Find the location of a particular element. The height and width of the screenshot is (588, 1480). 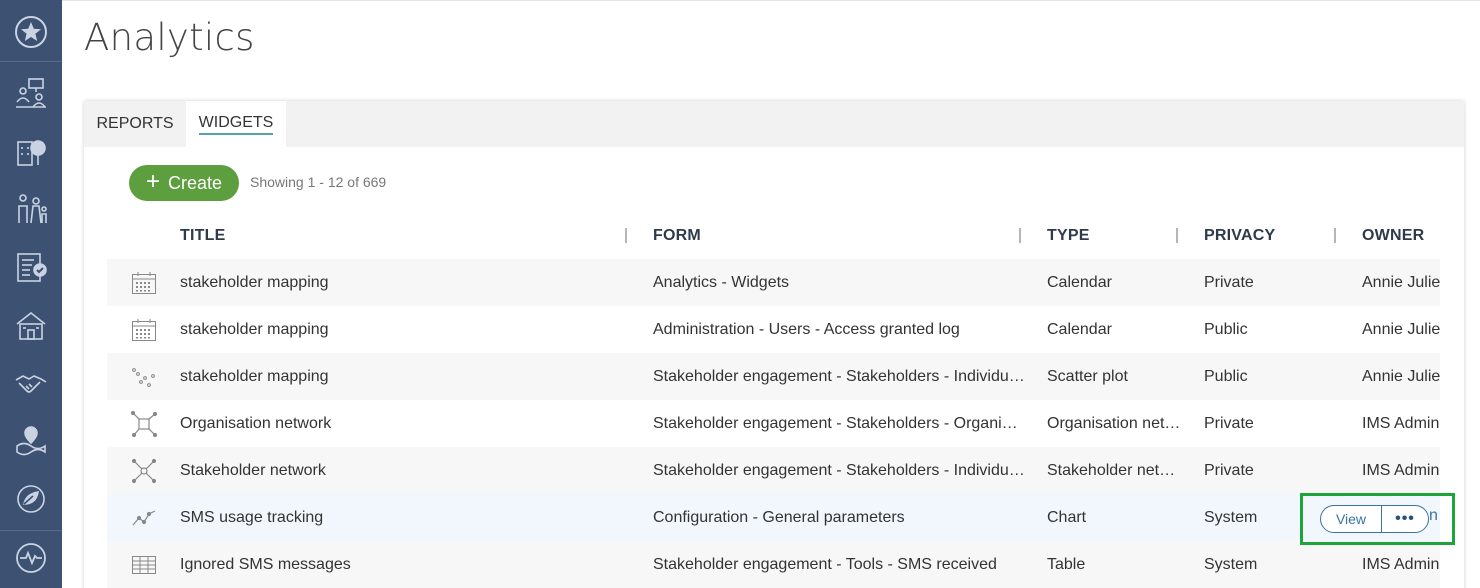

column-header-privacy: PRIVACY is located at coordinates (1239, 236).